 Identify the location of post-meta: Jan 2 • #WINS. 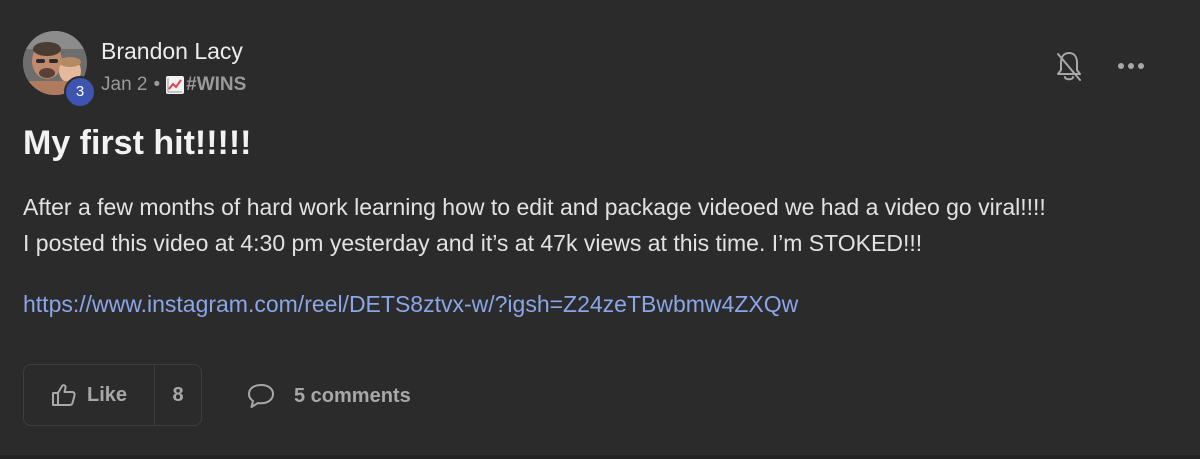
(173, 85).